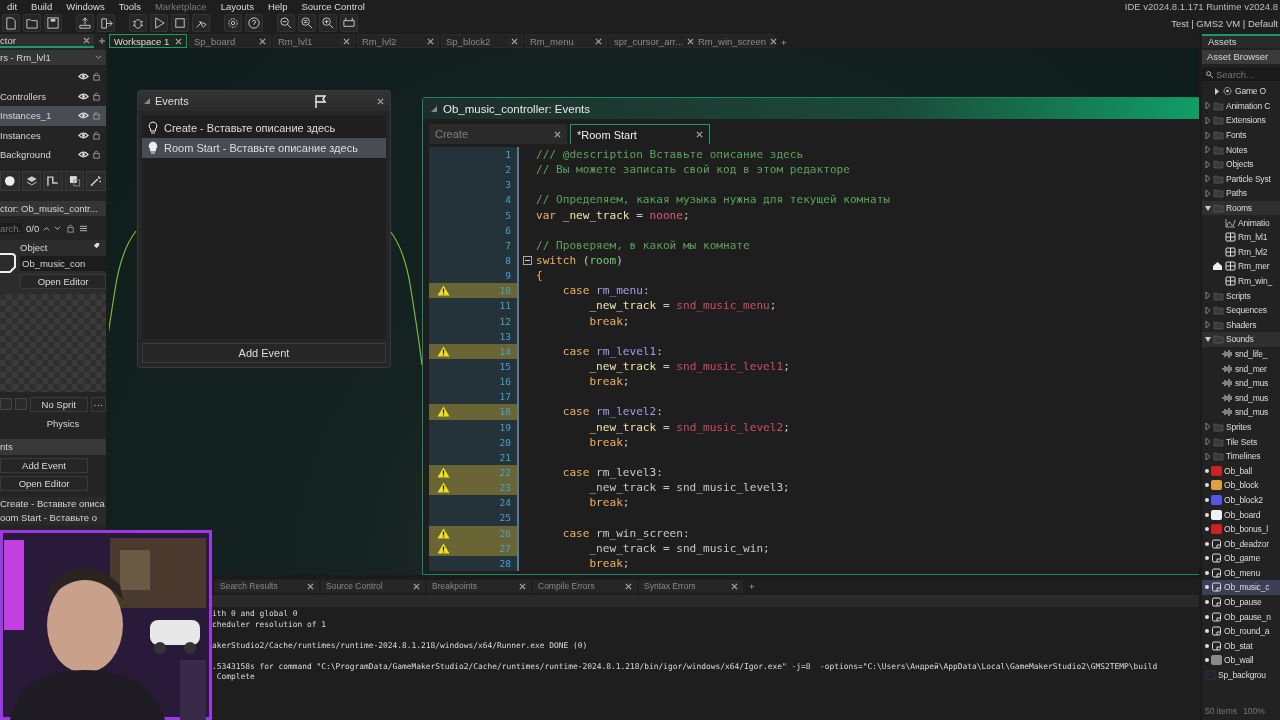  What do you see at coordinates (264, 148) in the screenshot?
I see `event-item: Room Start - Вставьте описание здесь` at bounding box center [264, 148].